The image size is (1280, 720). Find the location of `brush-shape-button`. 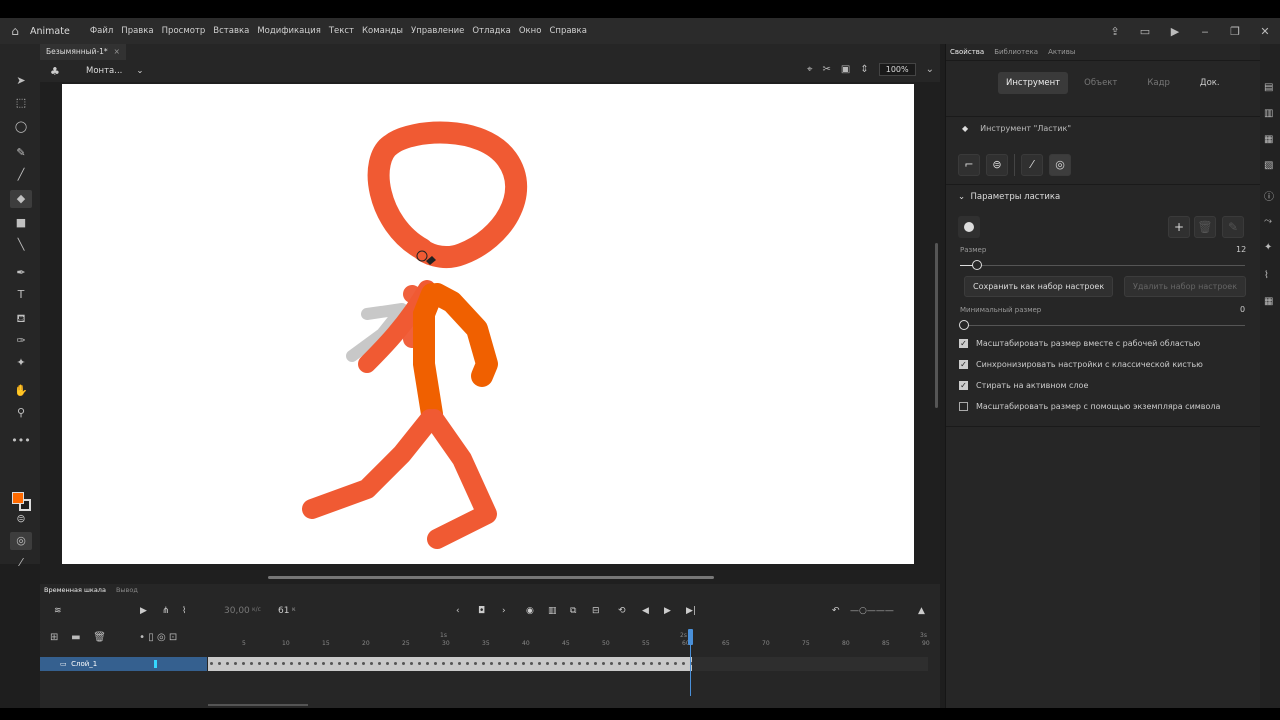

brush-shape-button is located at coordinates (969, 227).